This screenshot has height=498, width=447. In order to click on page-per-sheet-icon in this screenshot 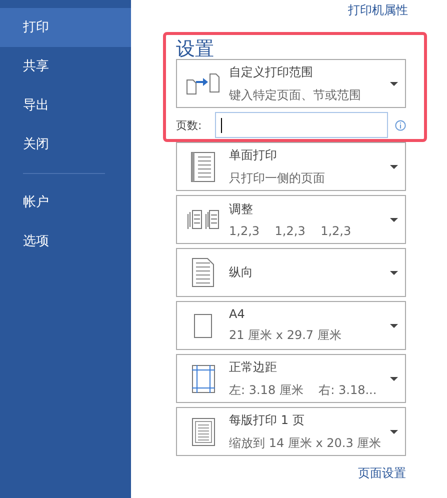, I will do `click(203, 432)`.